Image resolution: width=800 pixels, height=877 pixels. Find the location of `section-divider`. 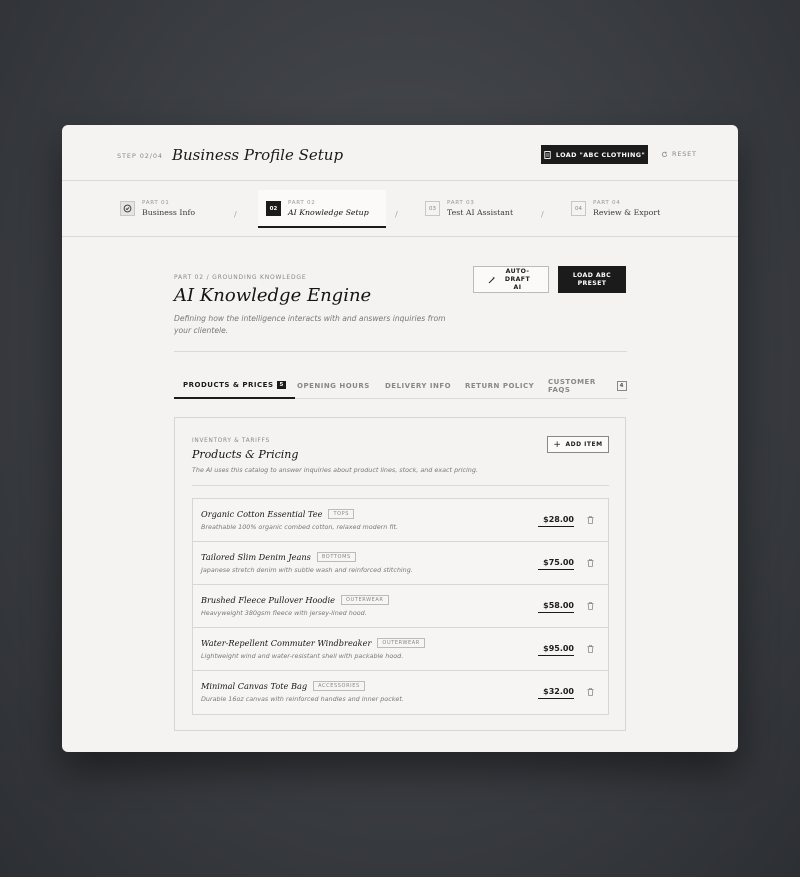

section-divider is located at coordinates (400, 351).